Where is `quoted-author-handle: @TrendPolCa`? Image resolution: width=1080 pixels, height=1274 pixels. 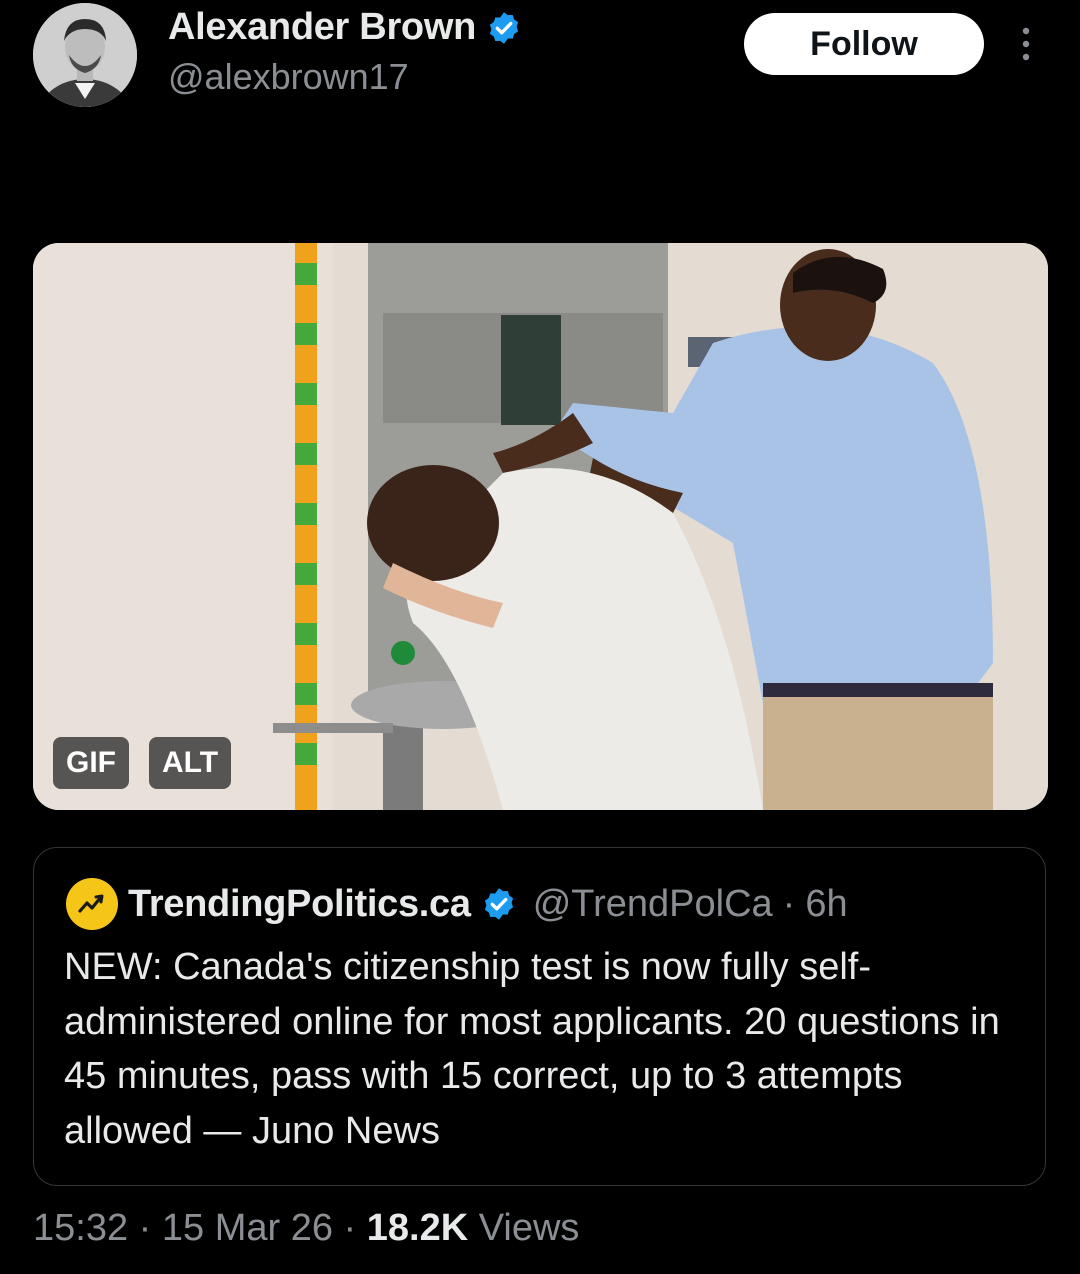
quoted-author-handle: @TrendPolCa is located at coordinates (653, 904).